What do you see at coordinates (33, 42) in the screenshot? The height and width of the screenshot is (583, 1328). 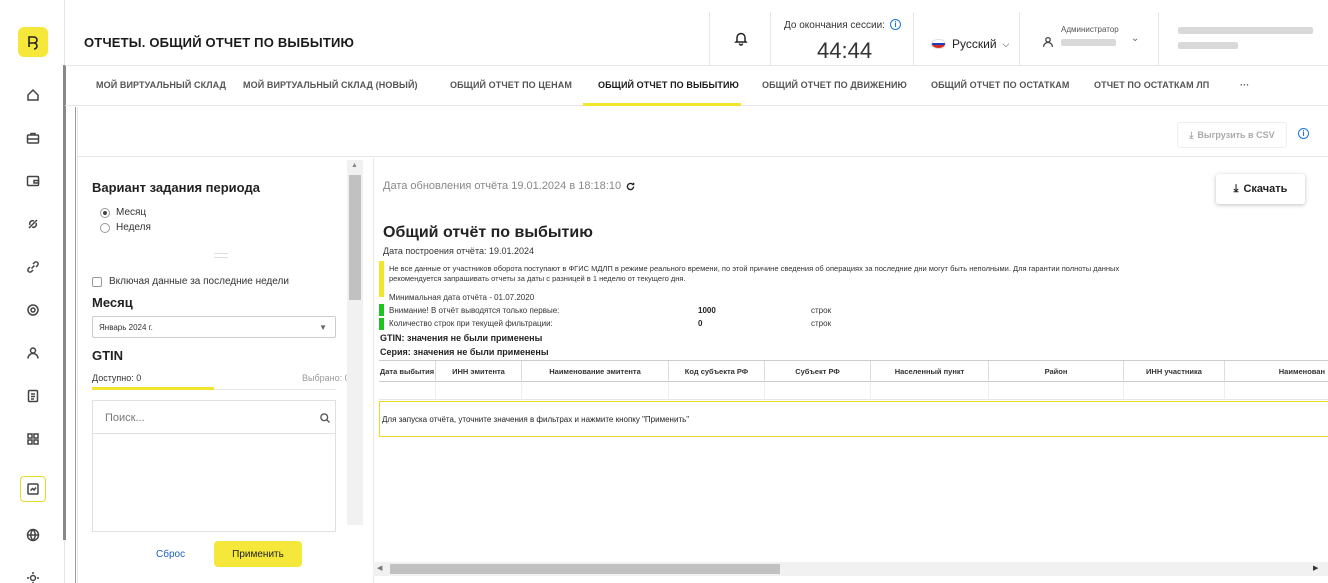 I see `app-logo` at bounding box center [33, 42].